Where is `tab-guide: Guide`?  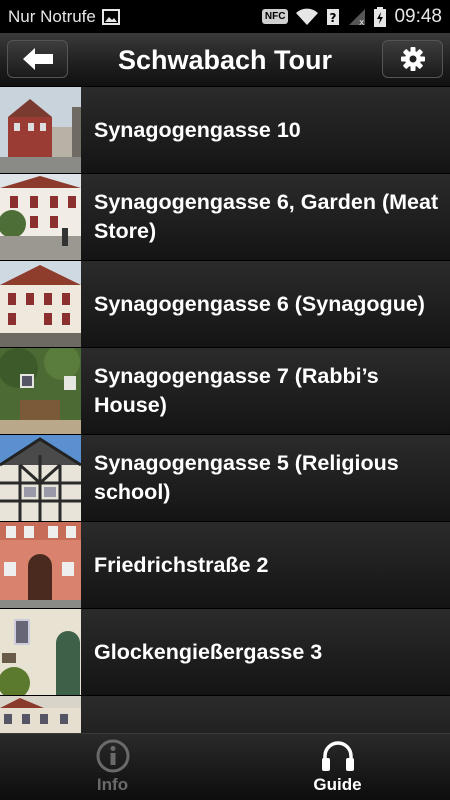 tab-guide: Guide is located at coordinates (337, 767).